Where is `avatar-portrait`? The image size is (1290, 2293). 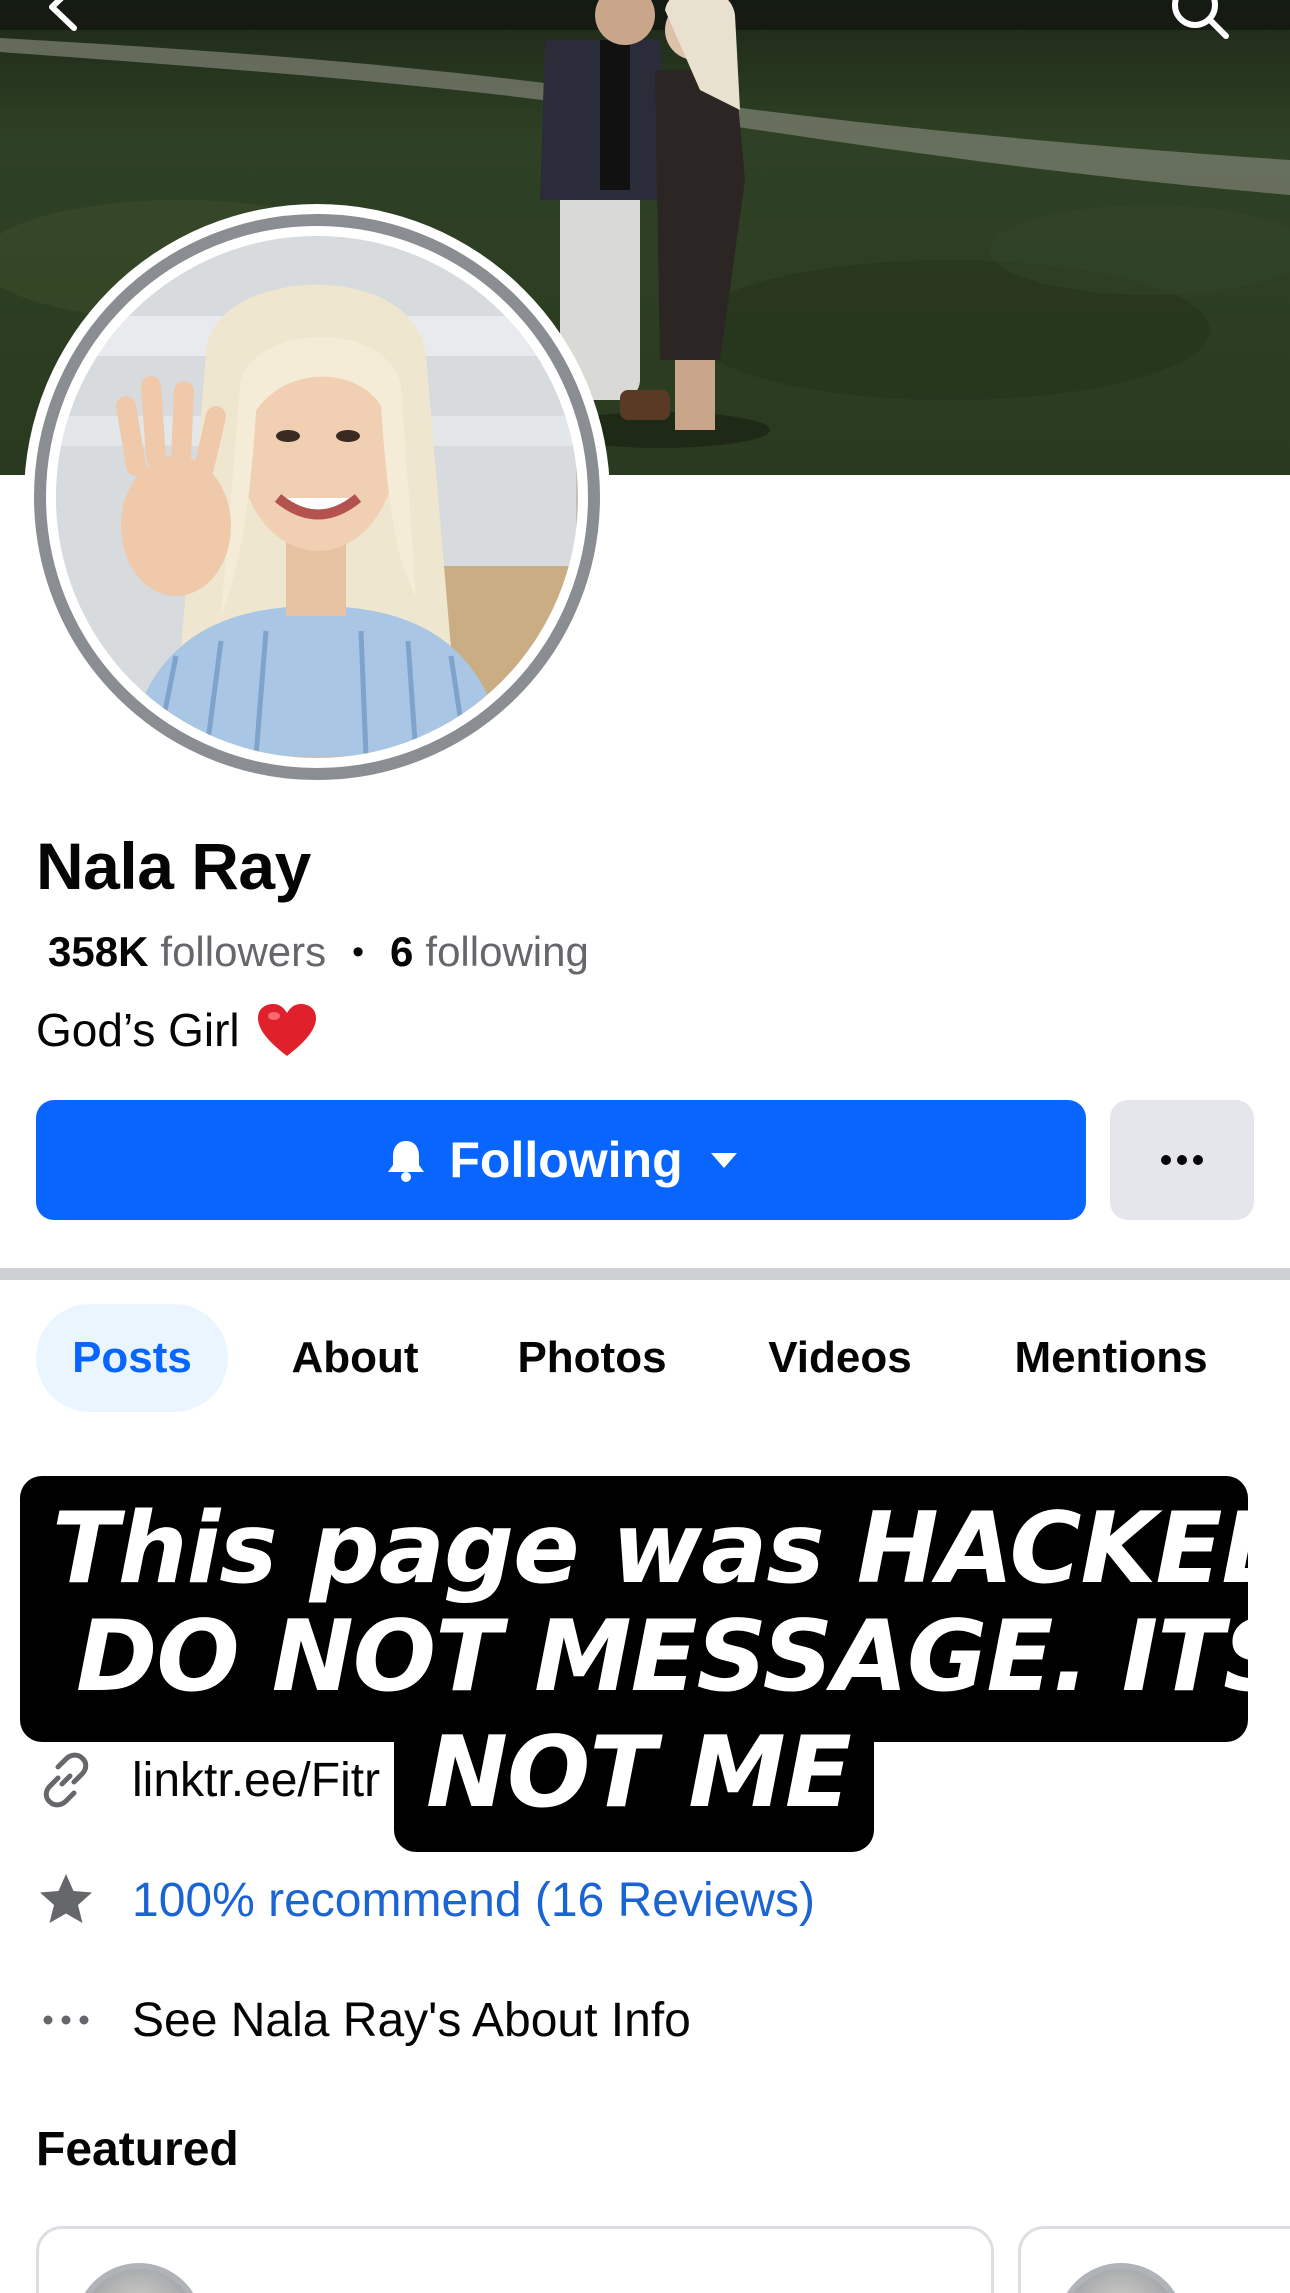
avatar-portrait is located at coordinates (316, 496).